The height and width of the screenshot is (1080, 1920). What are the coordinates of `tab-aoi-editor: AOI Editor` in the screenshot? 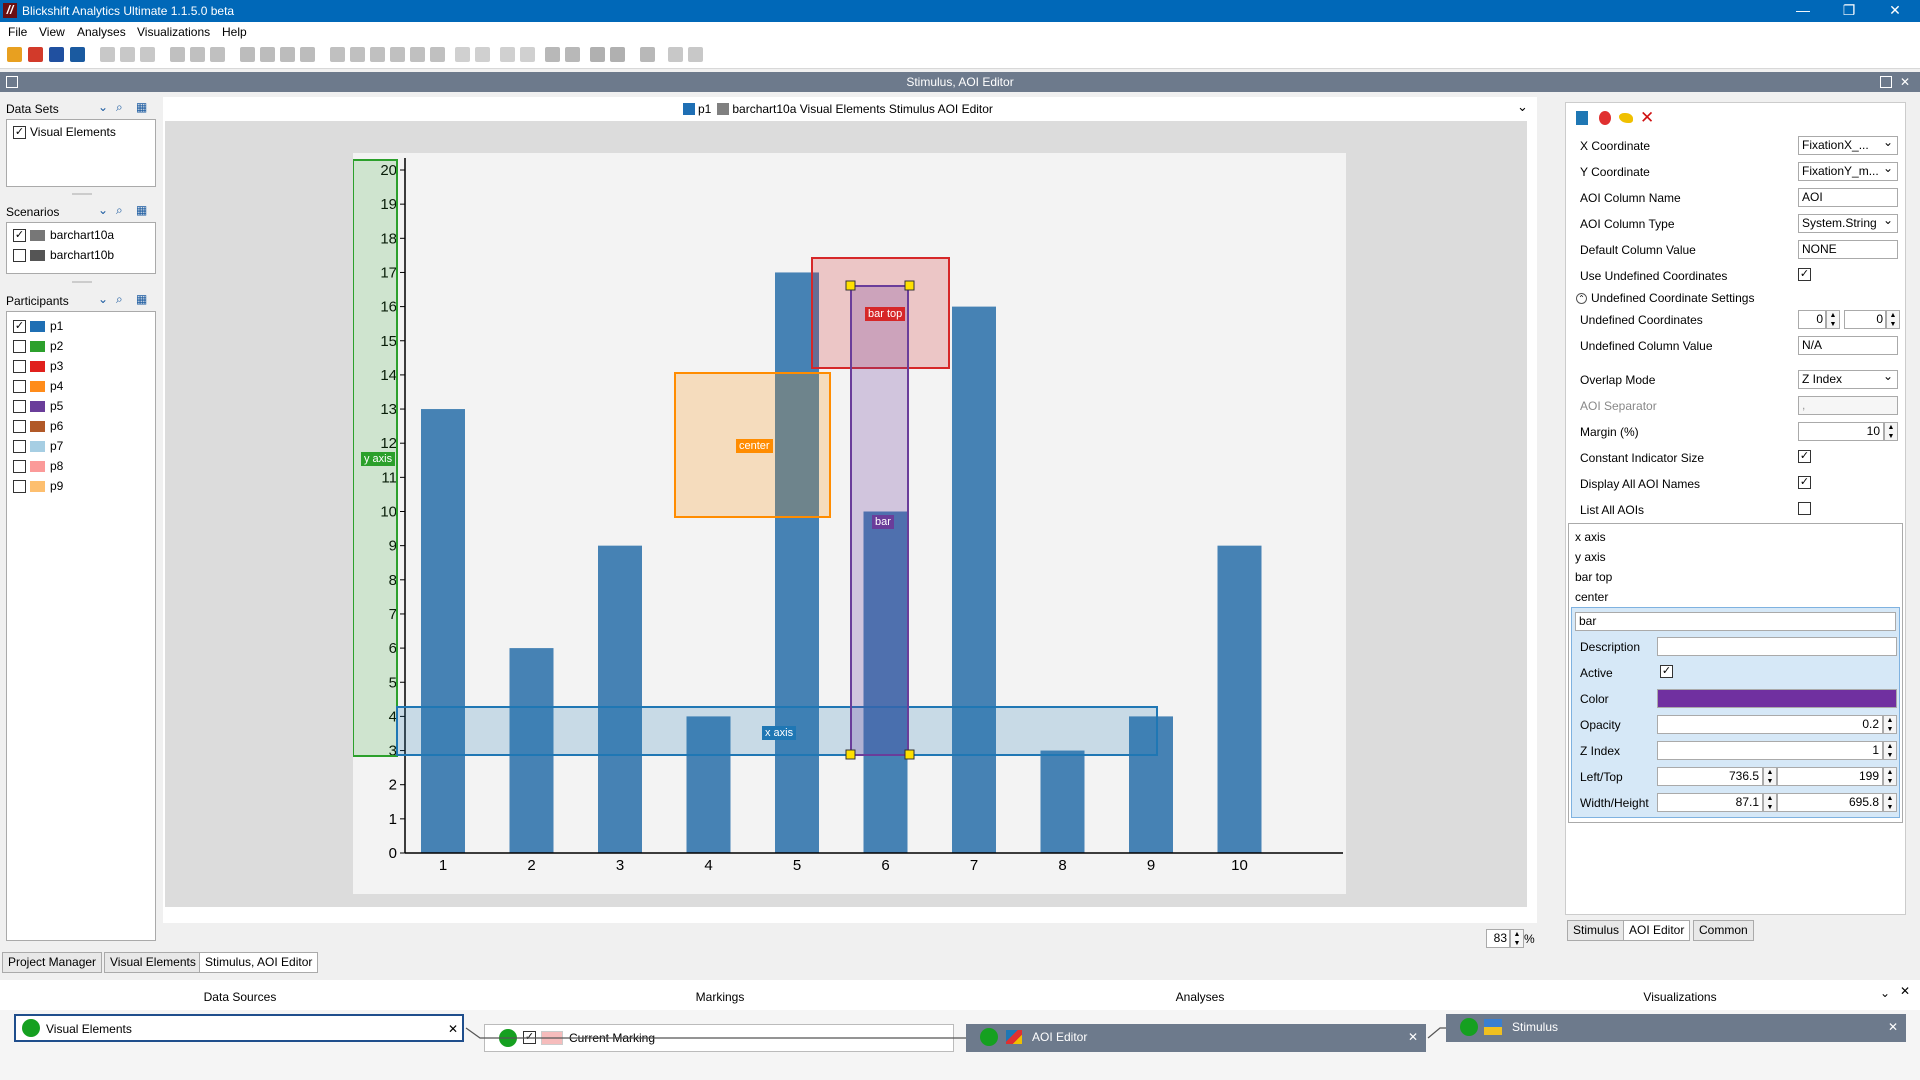 It's located at (1657, 930).